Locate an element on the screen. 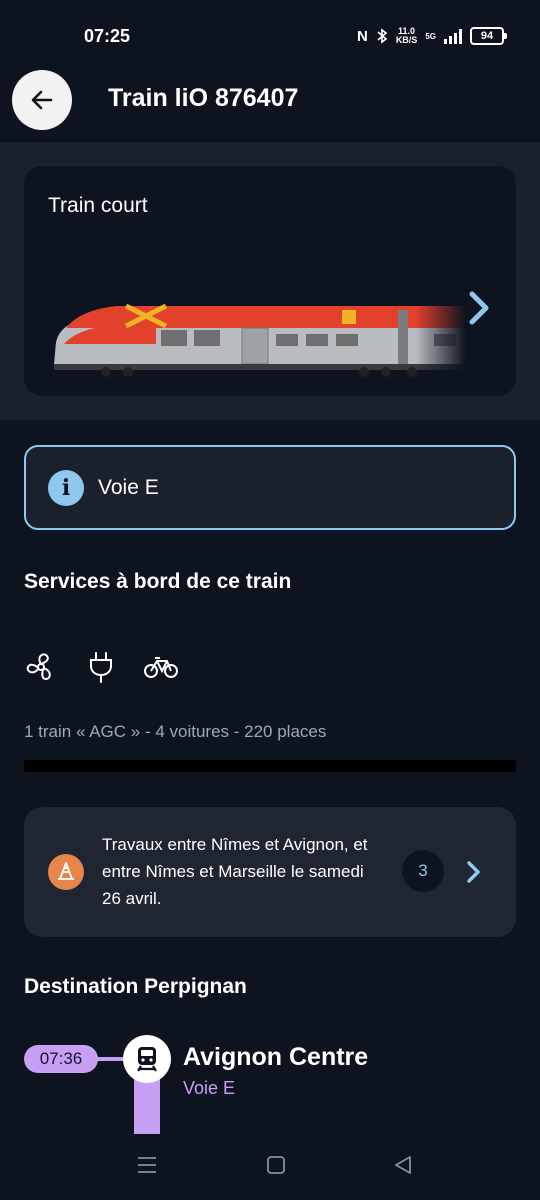  platform-info-banner: i Voie E is located at coordinates (270, 487).